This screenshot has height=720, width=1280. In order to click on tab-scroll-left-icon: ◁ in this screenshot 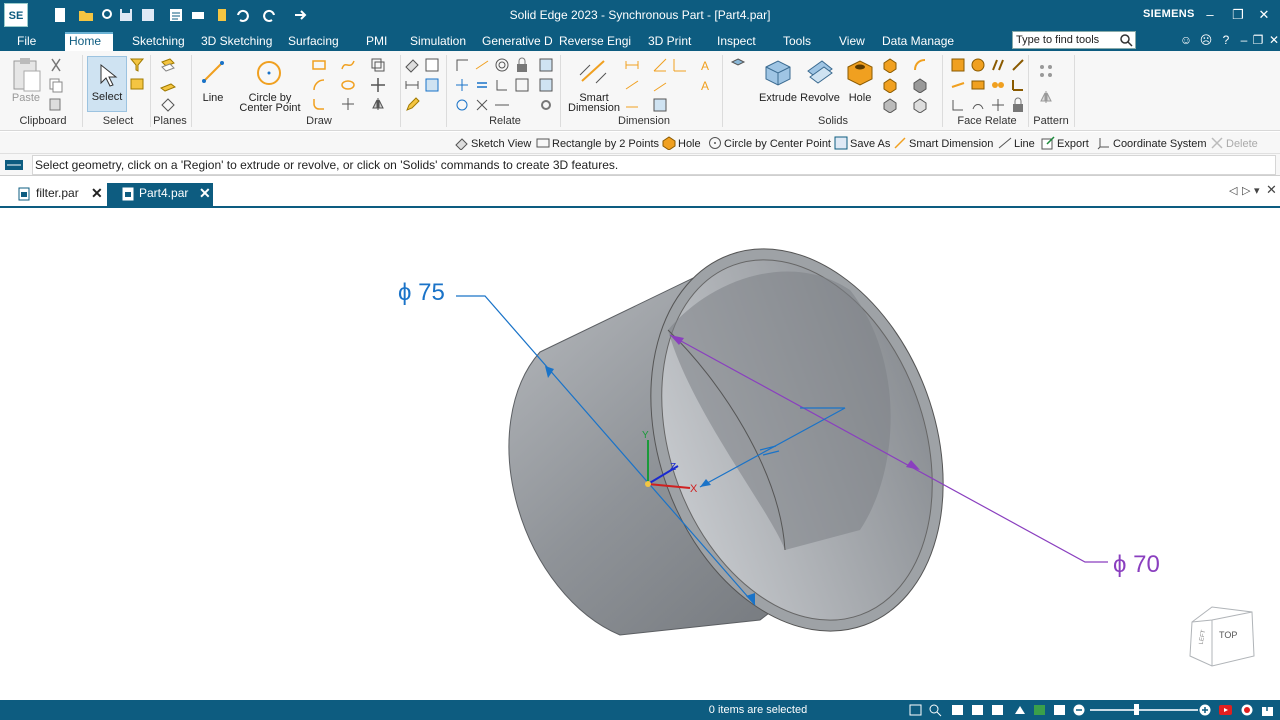, I will do `click(1233, 190)`.